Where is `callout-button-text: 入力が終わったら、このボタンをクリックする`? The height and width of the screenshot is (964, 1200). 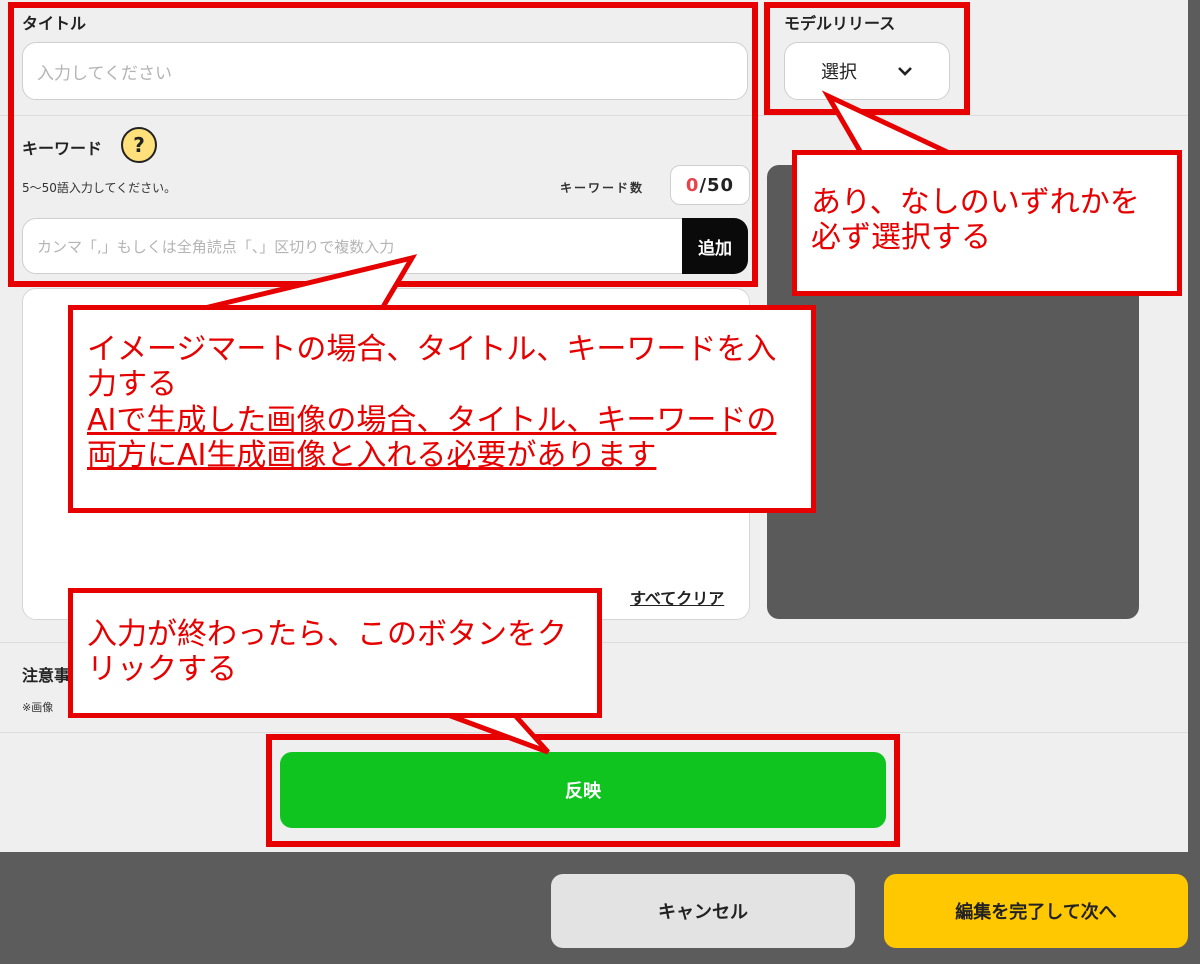
callout-button-text: 入力が終わったら、このボタンをクリックする is located at coordinates (327, 652).